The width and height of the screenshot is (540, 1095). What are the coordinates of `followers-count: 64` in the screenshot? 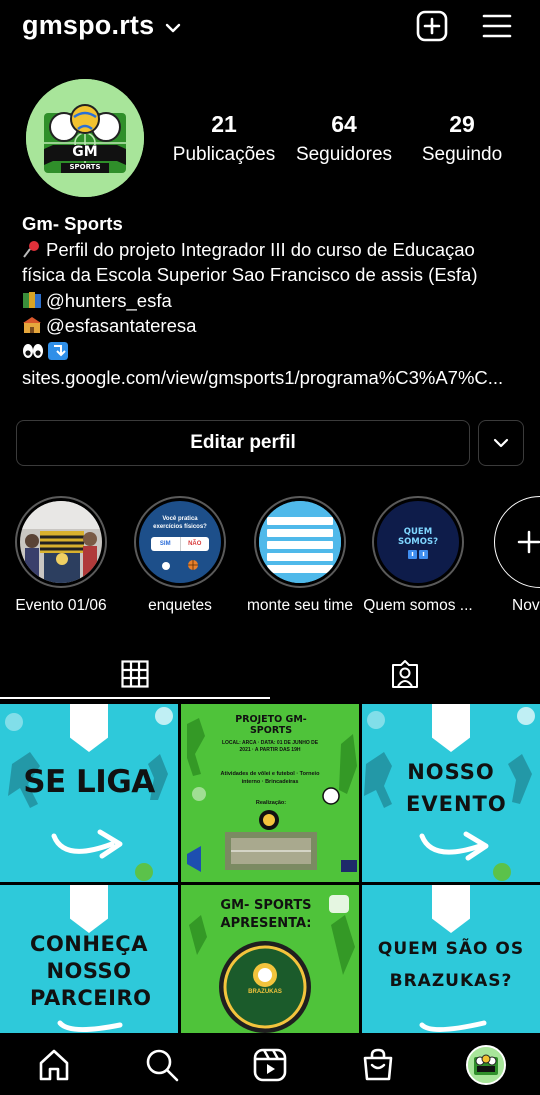 It's located at (344, 124).